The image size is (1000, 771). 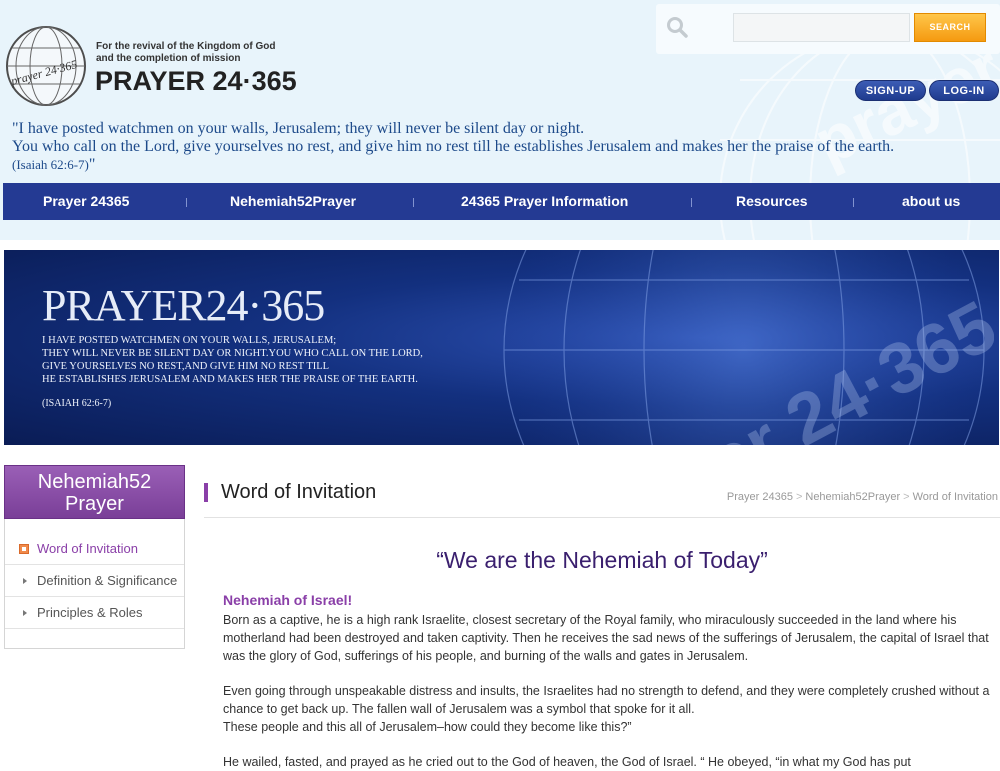 What do you see at coordinates (288, 600) in the screenshot?
I see `article-subheading: Nehemiah of Israel!` at bounding box center [288, 600].